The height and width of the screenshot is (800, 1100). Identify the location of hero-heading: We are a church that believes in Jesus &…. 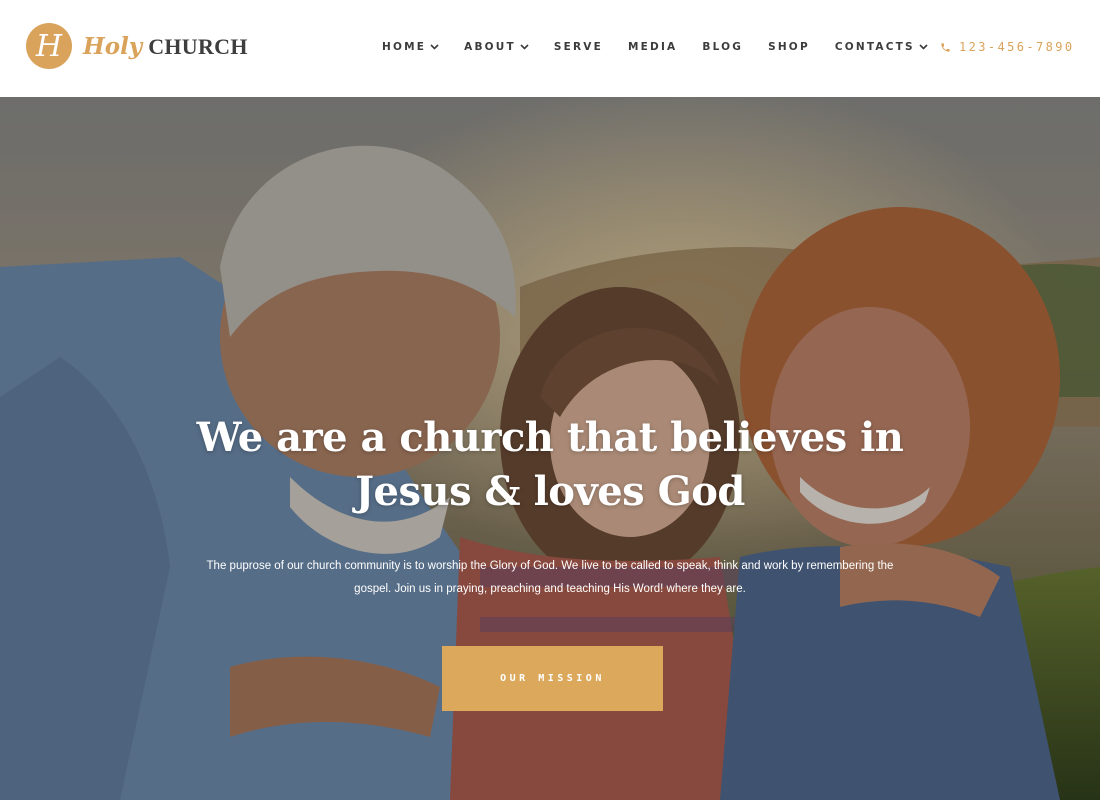
(550, 465).